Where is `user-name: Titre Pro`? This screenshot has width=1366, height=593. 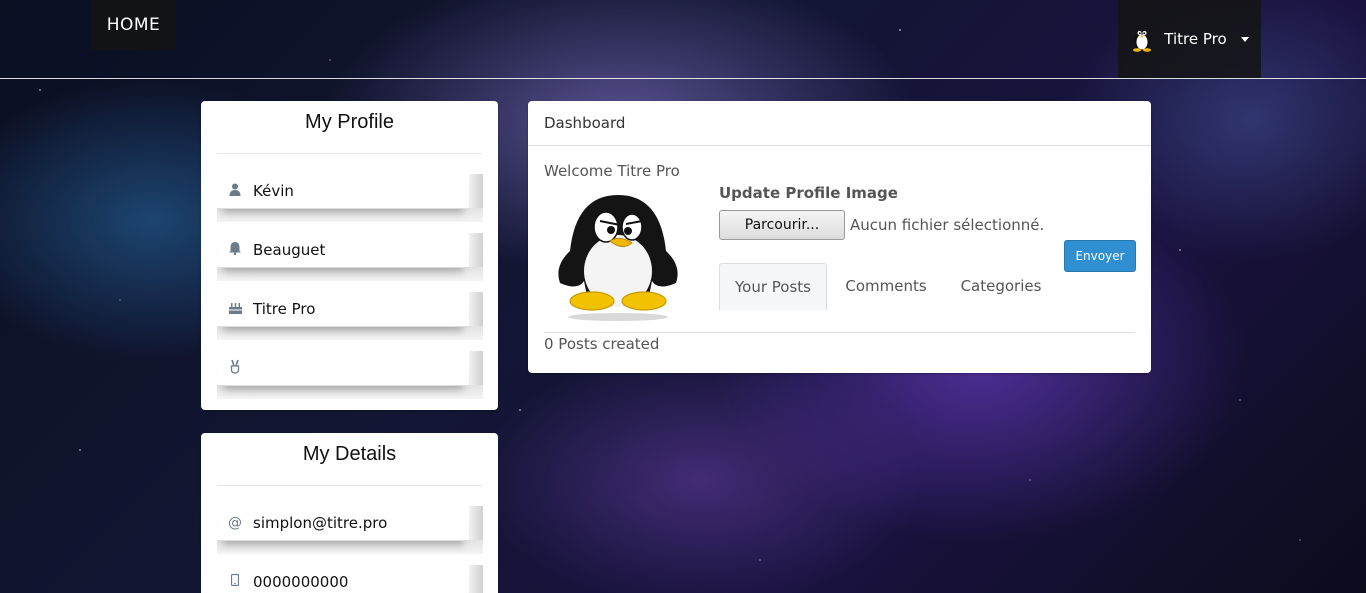 user-name: Titre Pro is located at coordinates (1195, 39).